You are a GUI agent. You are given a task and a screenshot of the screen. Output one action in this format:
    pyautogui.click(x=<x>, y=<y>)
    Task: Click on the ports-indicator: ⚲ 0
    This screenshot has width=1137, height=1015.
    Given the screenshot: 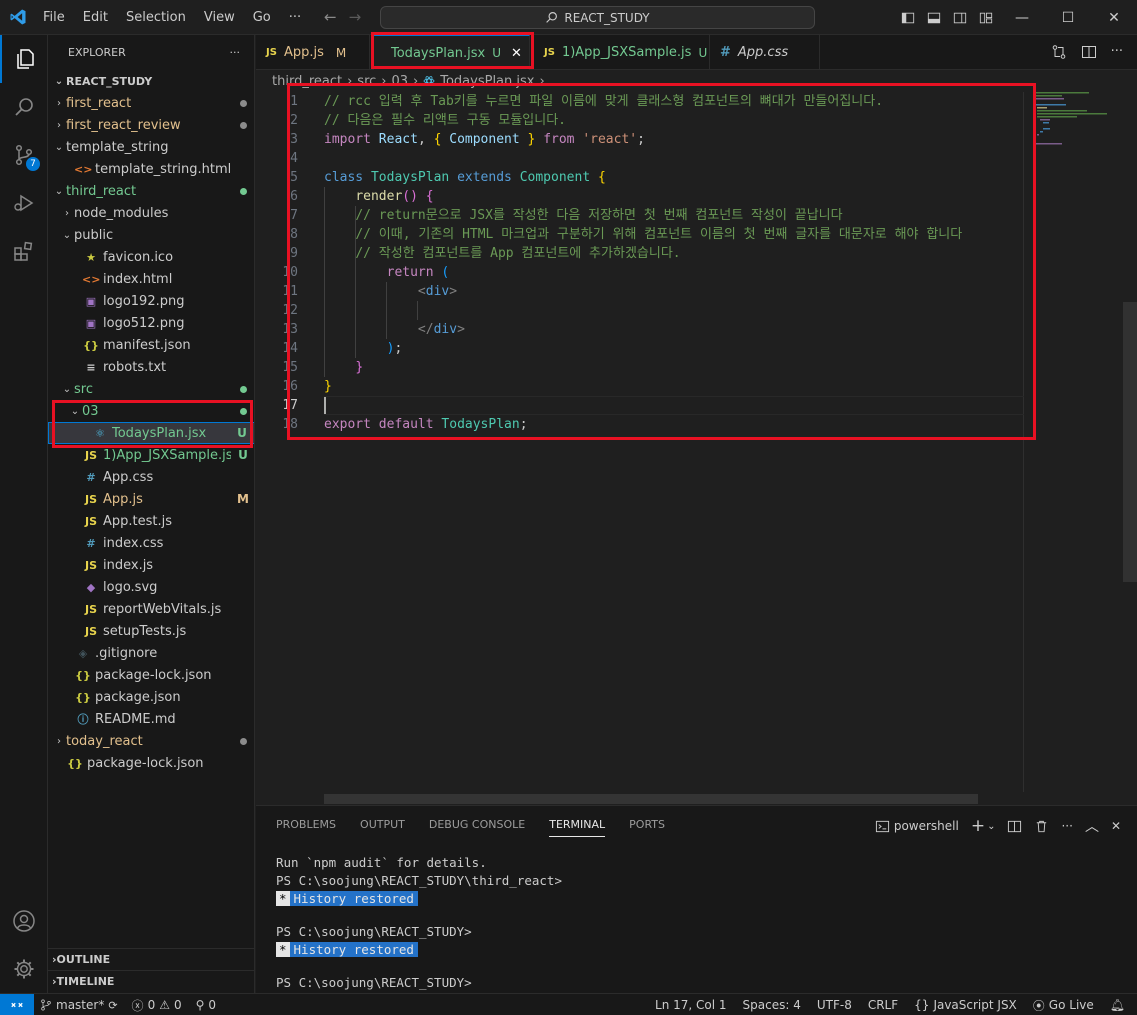 What is the action you would take?
    pyautogui.click(x=206, y=1005)
    